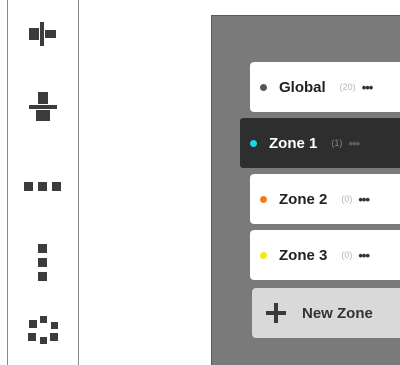 The width and height of the screenshot is (400, 365). I want to click on scatter-grid-icon, so click(43, 330).